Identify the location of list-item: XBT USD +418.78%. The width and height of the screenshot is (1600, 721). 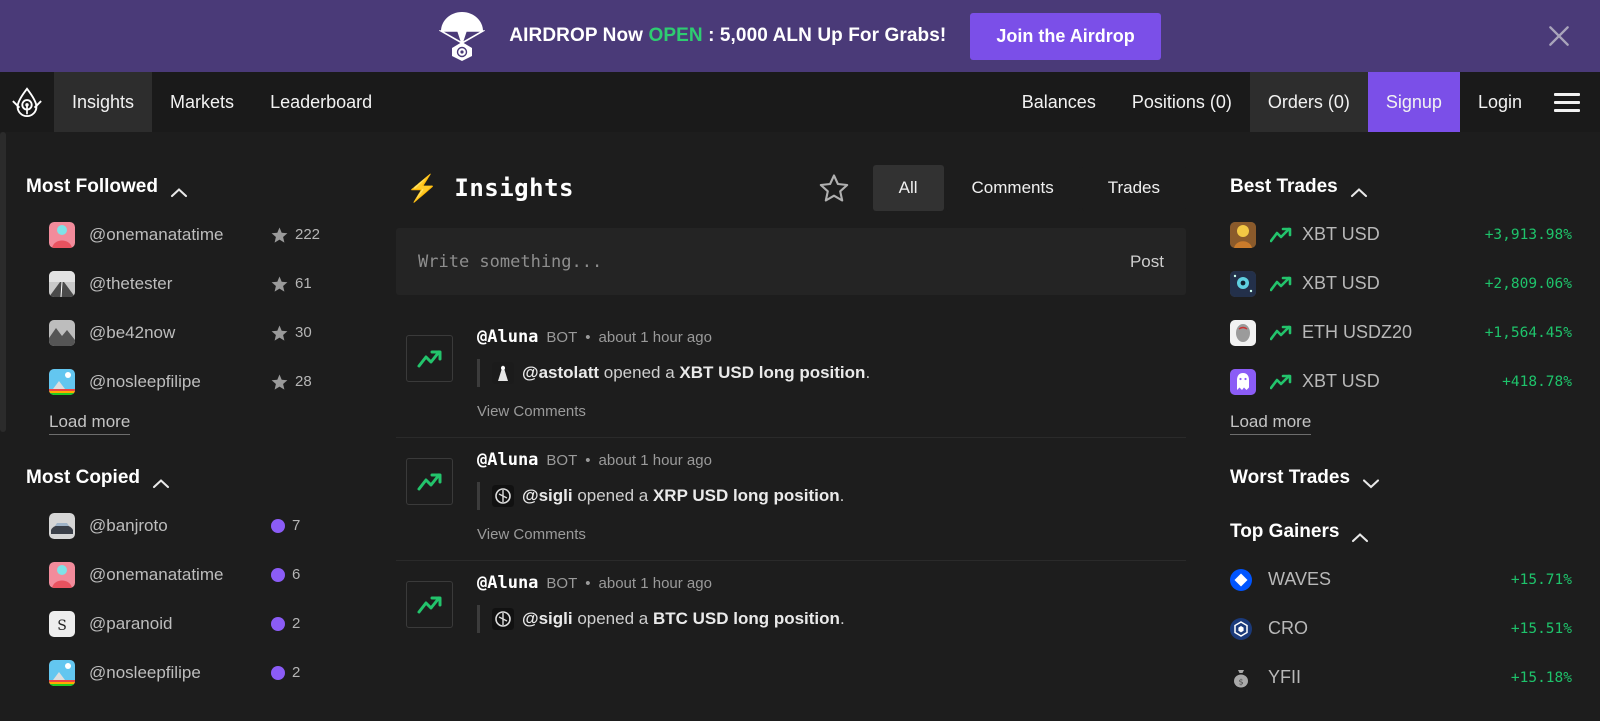
(1406, 381).